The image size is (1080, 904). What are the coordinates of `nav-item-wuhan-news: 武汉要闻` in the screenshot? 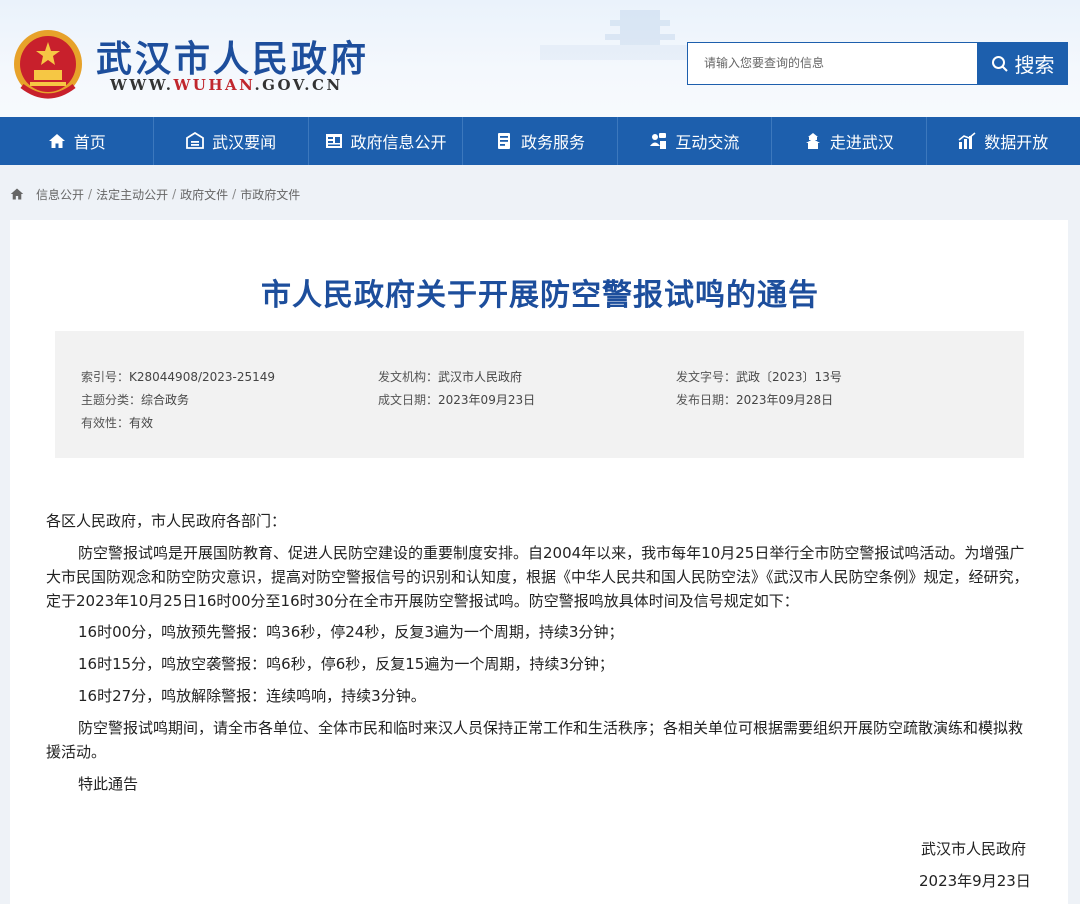 It's located at (231, 141).